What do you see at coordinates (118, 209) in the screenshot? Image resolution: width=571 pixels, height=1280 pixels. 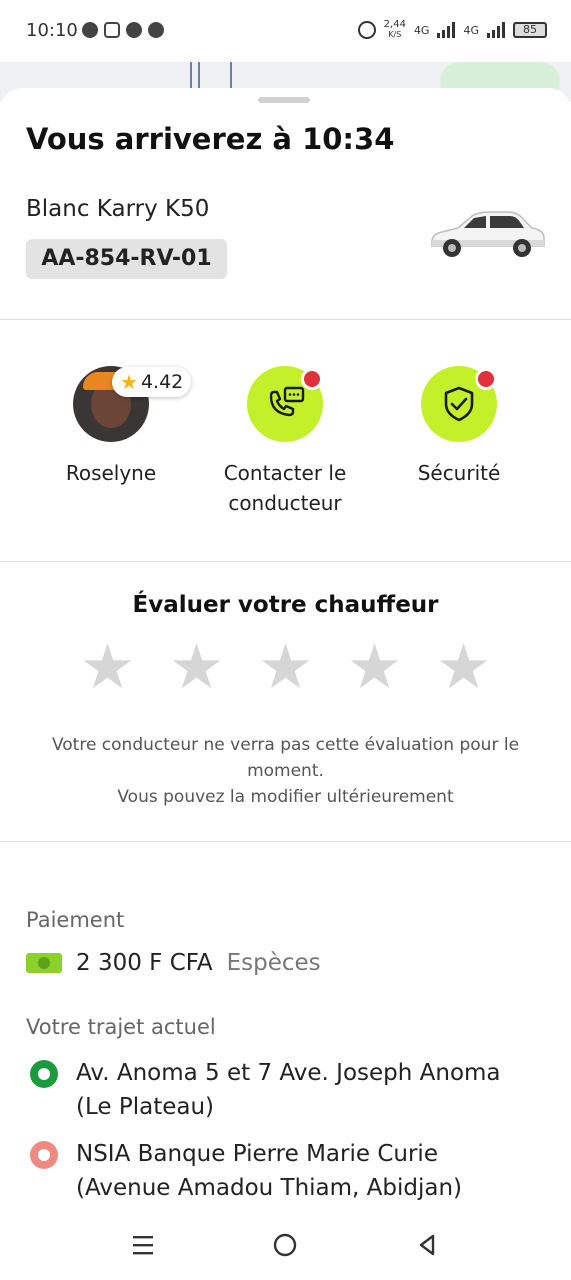 I see `car-name: Blanc Karry K50` at bounding box center [118, 209].